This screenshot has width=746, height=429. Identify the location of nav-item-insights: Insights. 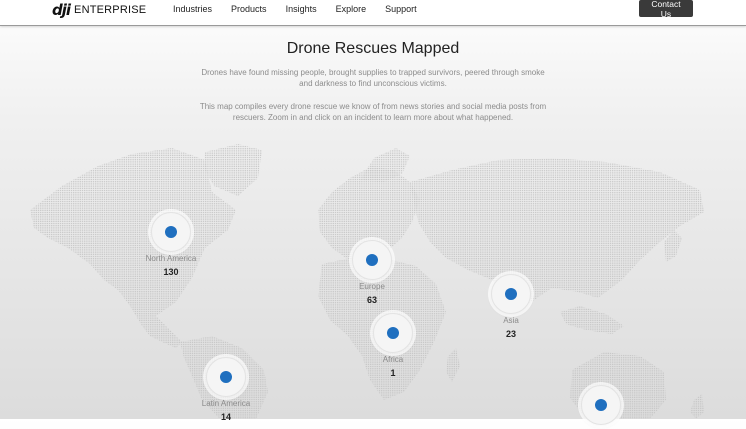
(301, 9).